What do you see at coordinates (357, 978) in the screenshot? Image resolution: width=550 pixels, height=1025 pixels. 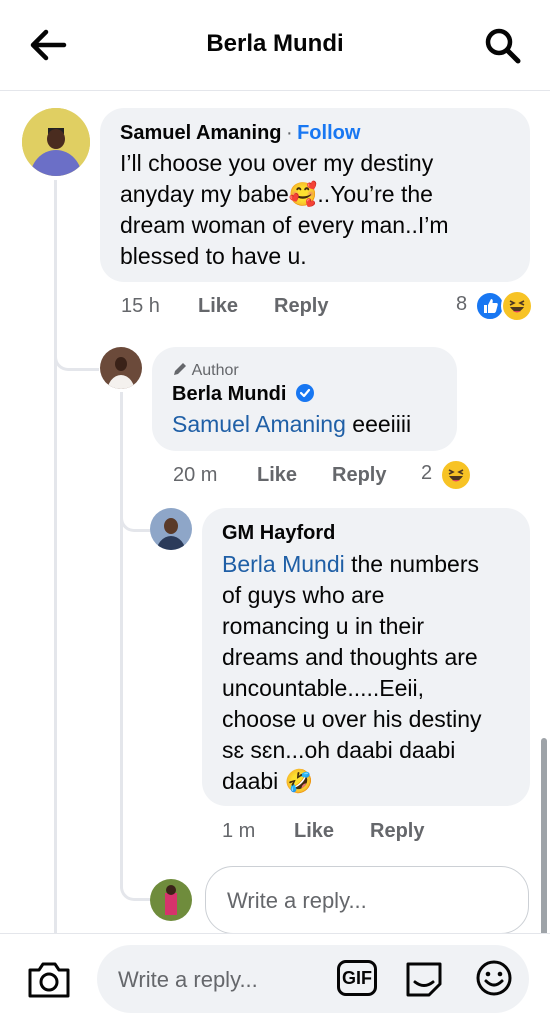 I see `gif-icon: GIF` at bounding box center [357, 978].